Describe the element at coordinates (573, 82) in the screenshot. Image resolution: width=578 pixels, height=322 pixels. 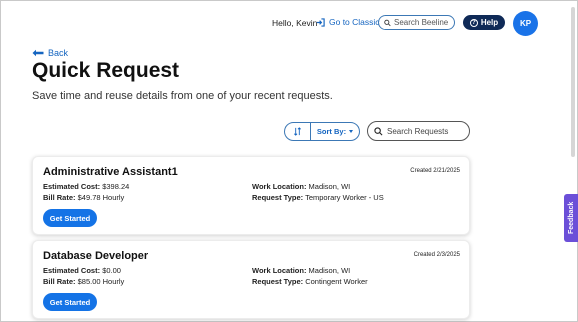
I see `scrollbar` at that location.